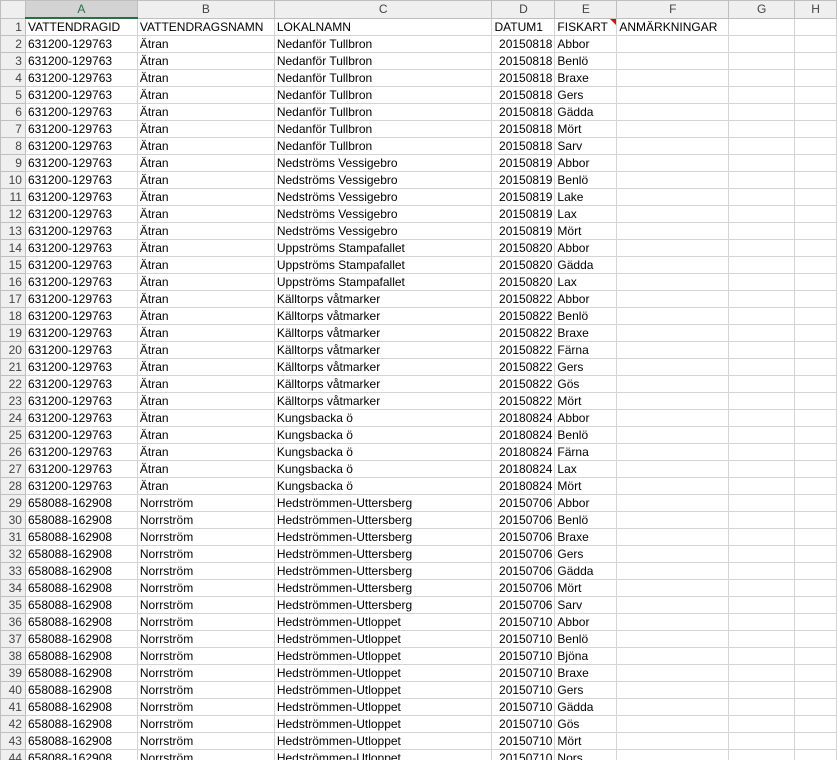  I want to click on row-header: 8, so click(13, 146).